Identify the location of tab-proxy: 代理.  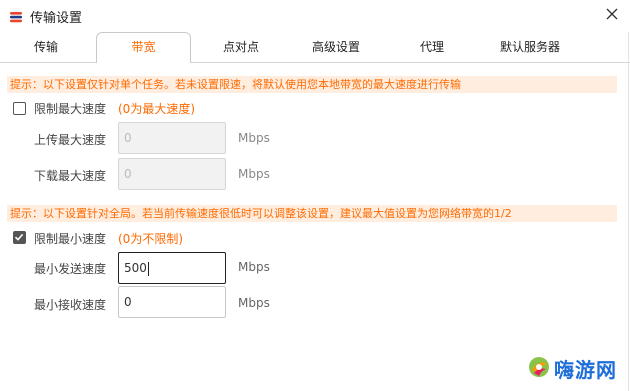
(432, 47).